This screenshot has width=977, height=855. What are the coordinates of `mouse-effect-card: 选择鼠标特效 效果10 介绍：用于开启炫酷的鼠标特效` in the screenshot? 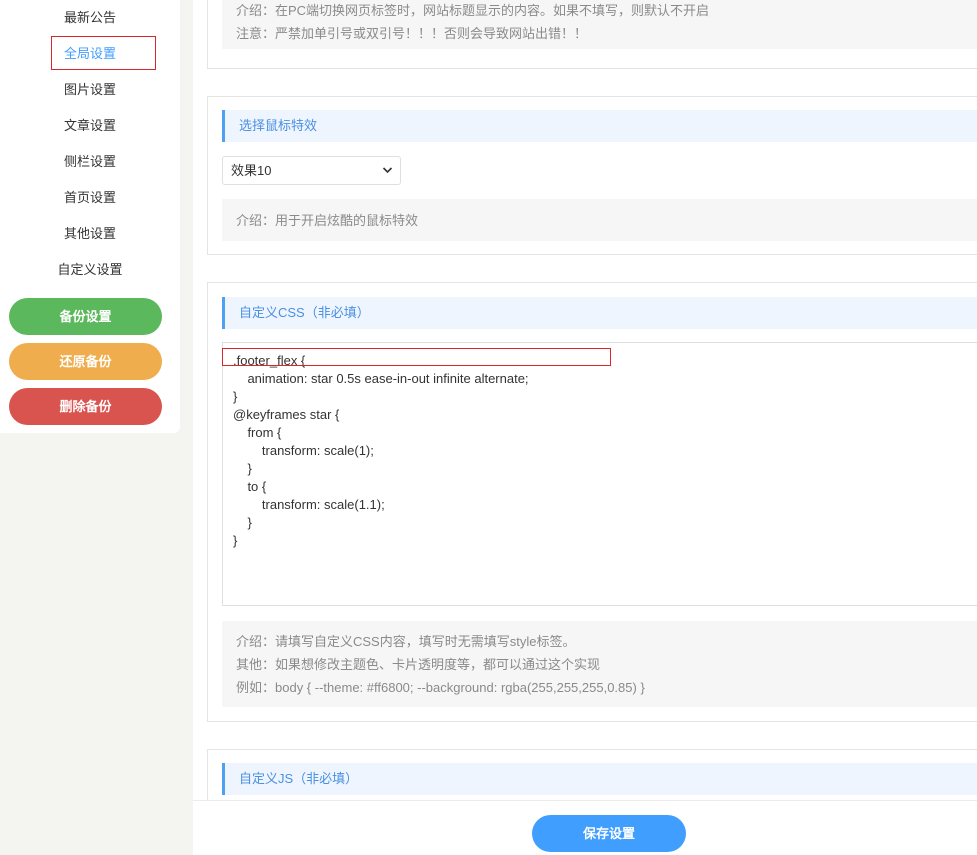 It's located at (592, 175).